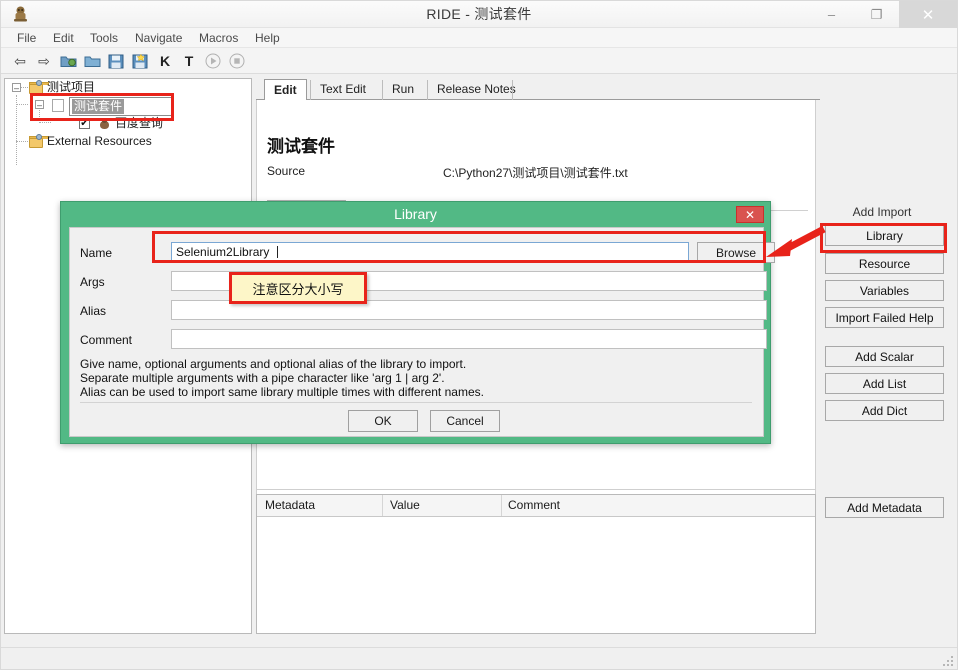  What do you see at coordinates (301, 146) in the screenshot?
I see `page-title: 测试套件` at bounding box center [301, 146].